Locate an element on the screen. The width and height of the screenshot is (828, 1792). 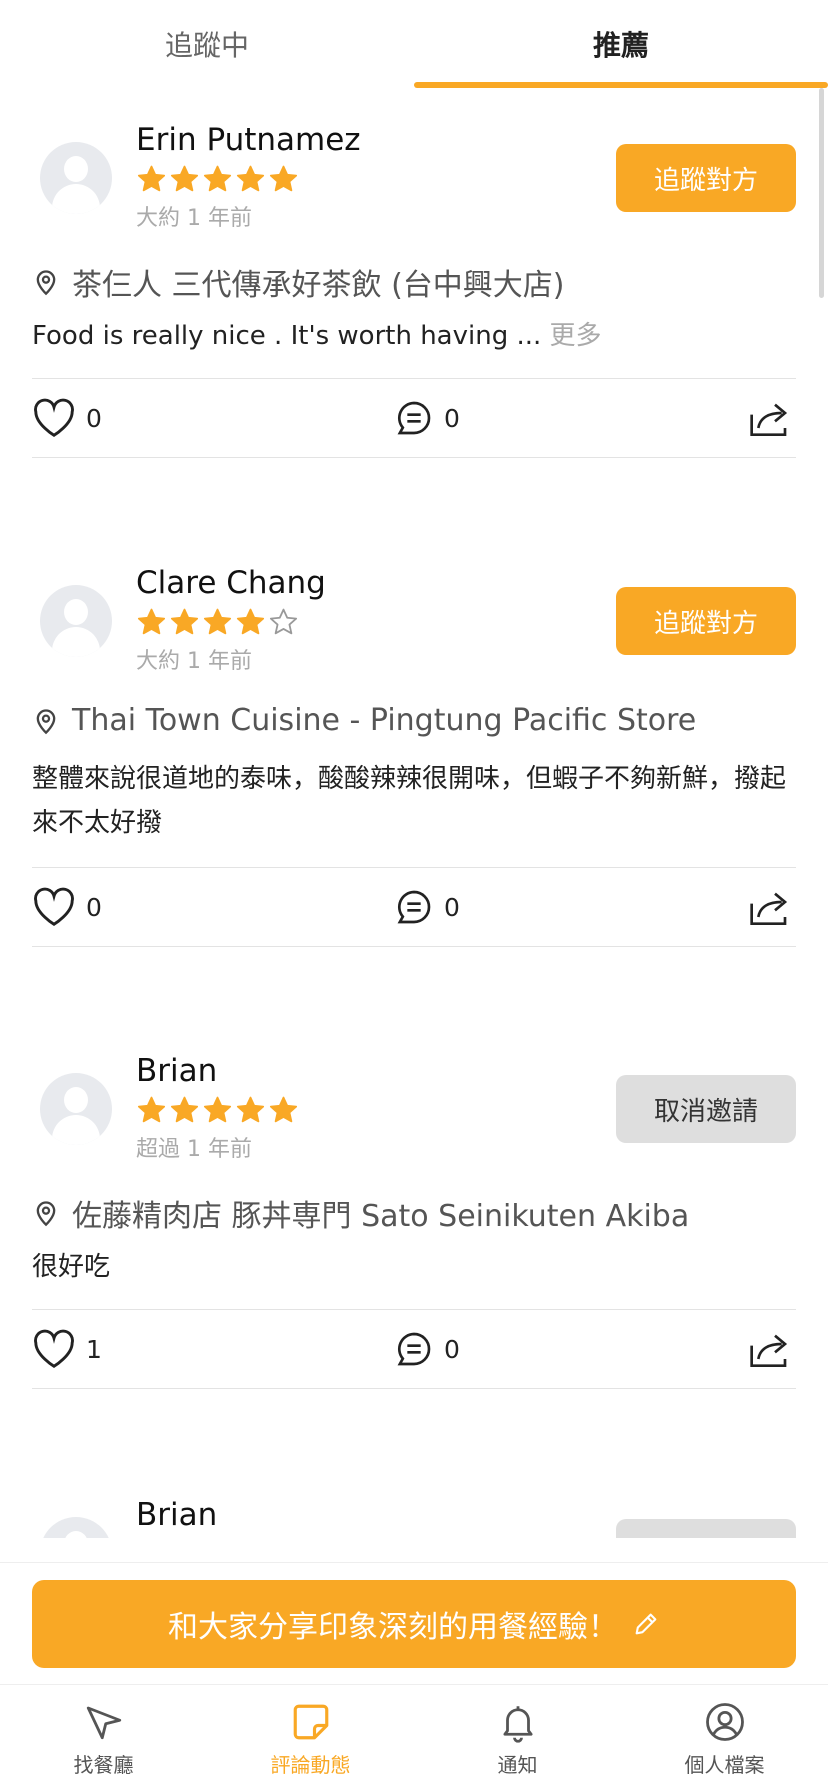
tab-following: 追蹤中 is located at coordinates (207, 44).